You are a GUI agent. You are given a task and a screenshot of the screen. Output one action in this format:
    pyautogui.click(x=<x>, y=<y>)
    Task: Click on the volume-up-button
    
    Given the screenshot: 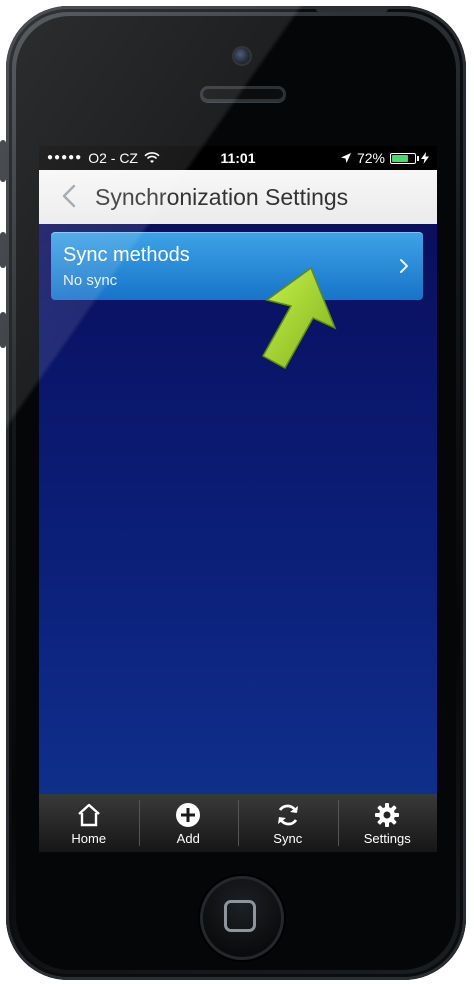 What is the action you would take?
    pyautogui.click(x=3, y=250)
    